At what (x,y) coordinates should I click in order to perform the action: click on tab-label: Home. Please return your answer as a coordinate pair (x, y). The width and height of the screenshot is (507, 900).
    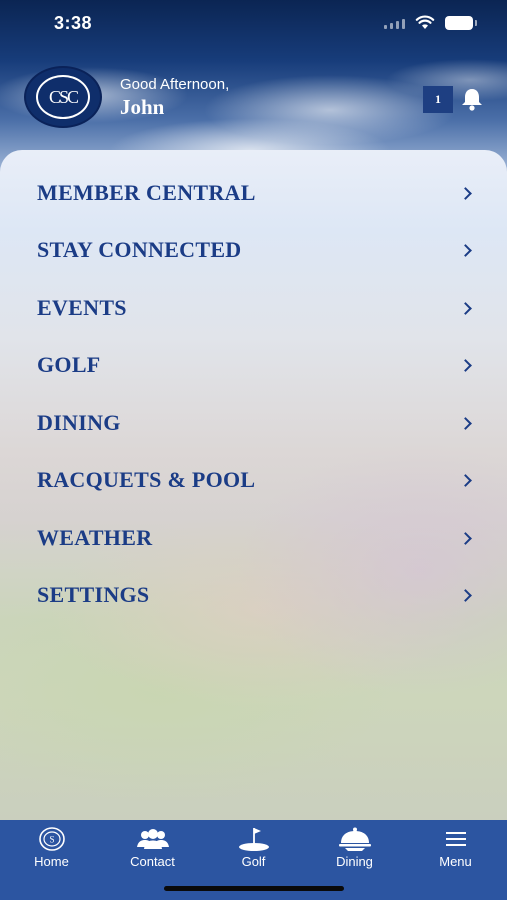
    Looking at the image, I should click on (51, 861).